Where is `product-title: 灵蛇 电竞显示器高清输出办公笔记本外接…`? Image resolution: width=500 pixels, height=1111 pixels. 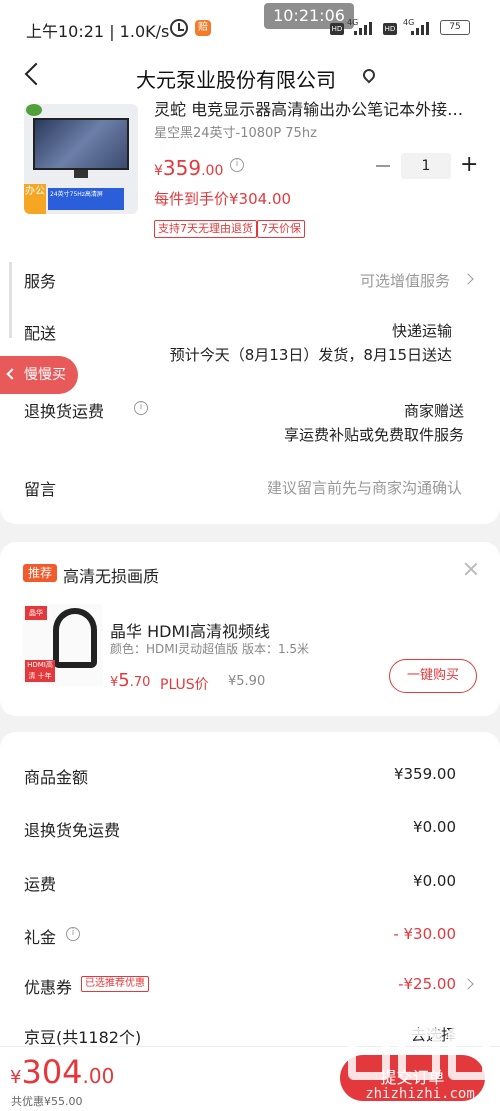
product-title: 灵蛇 电竞显示器高清输出办公笔记本外接… is located at coordinates (316, 110).